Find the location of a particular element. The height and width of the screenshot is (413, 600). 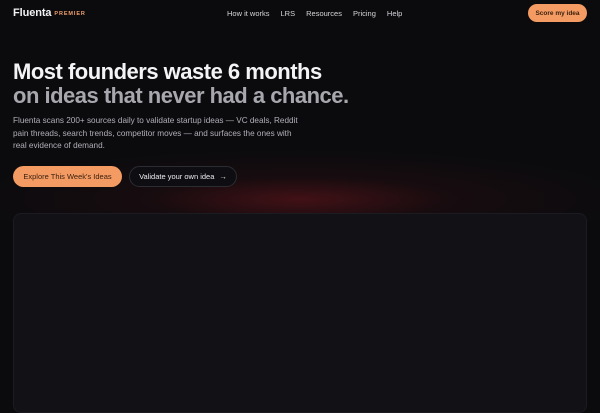

nav-link-help: Help is located at coordinates (394, 13).